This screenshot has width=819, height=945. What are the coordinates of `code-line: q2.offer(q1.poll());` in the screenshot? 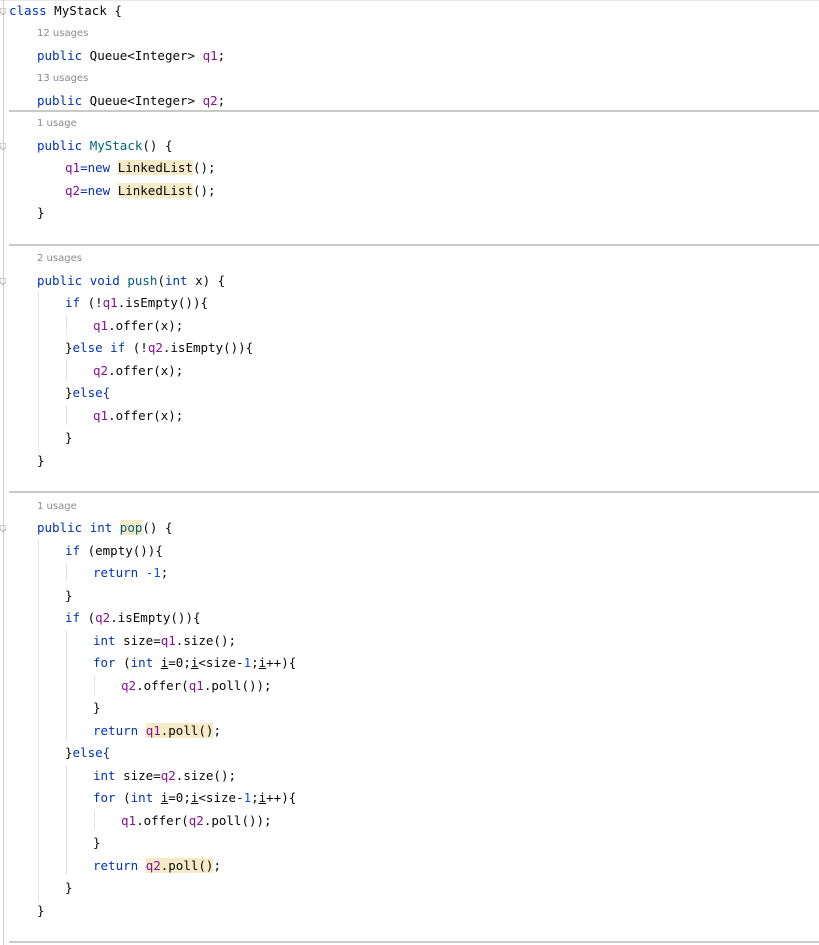 It's located at (196, 686).